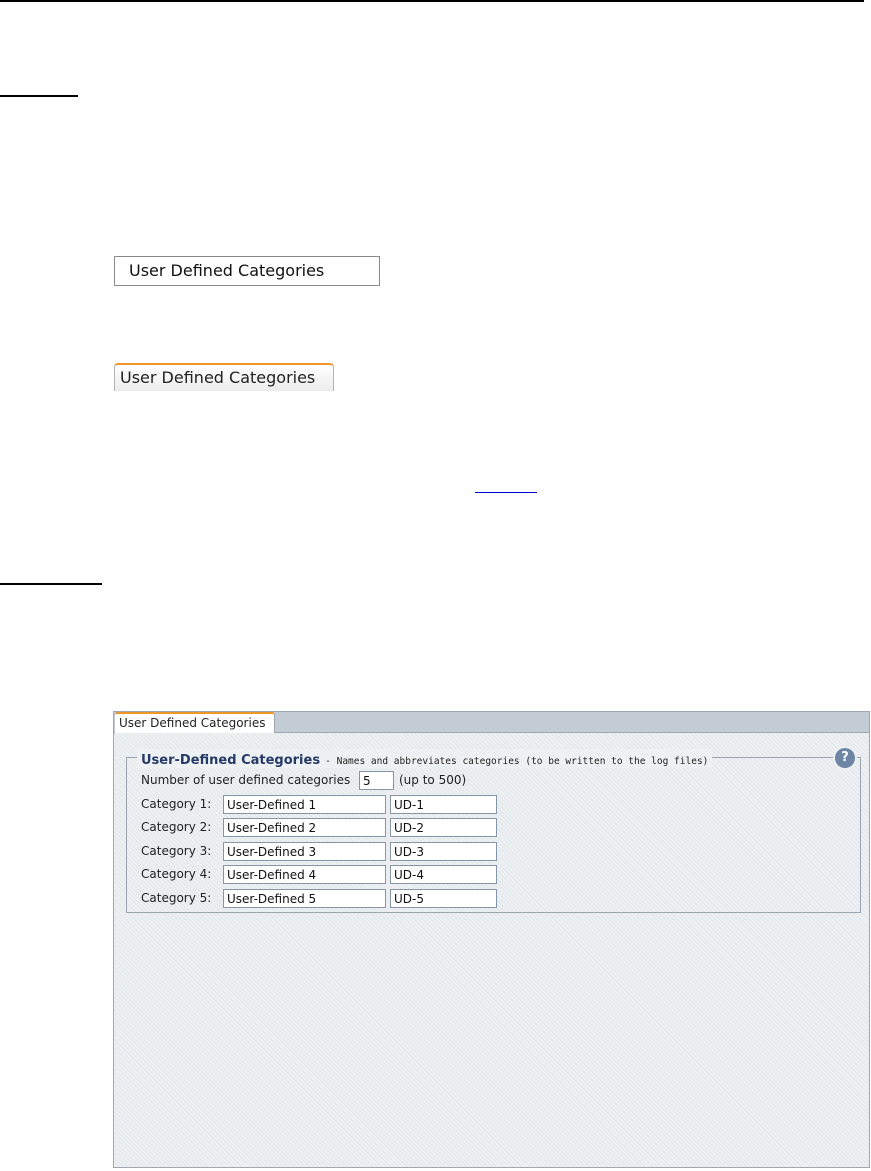 This screenshot has width=871, height=1171. I want to click on category-label: Category 1:, so click(176, 804).